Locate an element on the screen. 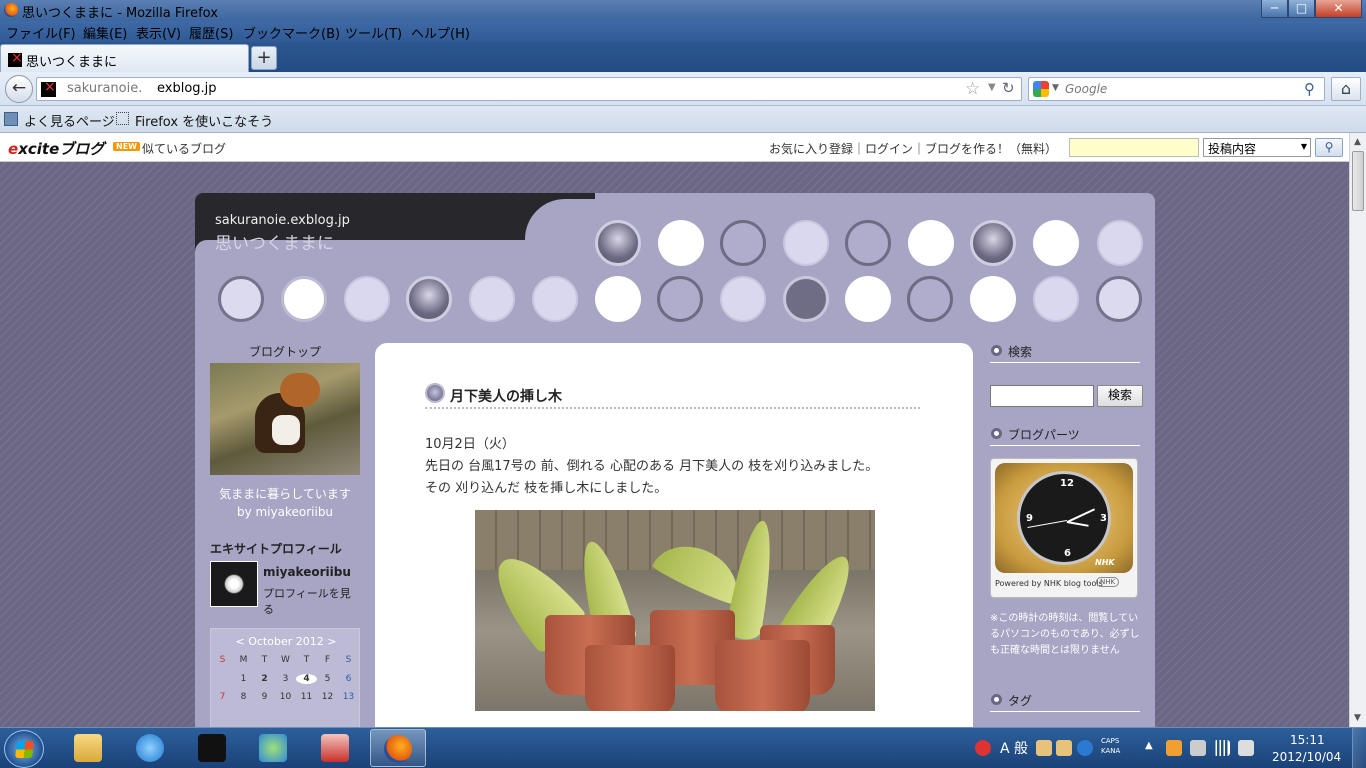  taskbar-internet-explorer is located at coordinates (151, 748).